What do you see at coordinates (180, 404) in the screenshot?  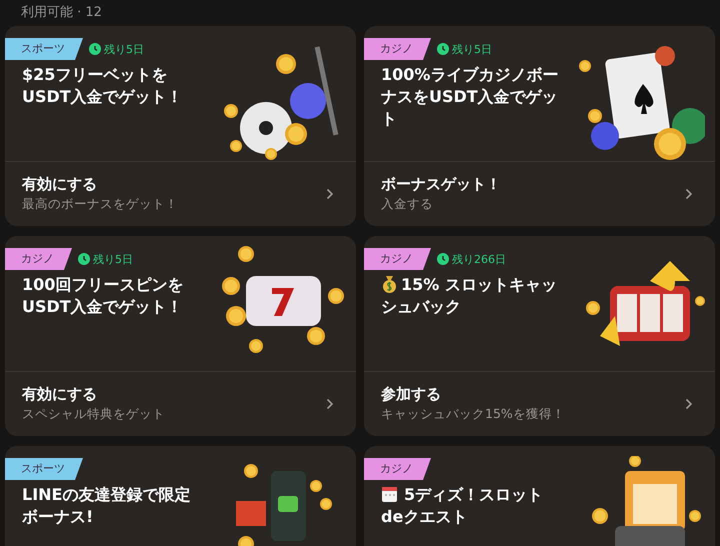 I see `promotion-action-link: 有効にする スペシャル特典をゲット` at bounding box center [180, 404].